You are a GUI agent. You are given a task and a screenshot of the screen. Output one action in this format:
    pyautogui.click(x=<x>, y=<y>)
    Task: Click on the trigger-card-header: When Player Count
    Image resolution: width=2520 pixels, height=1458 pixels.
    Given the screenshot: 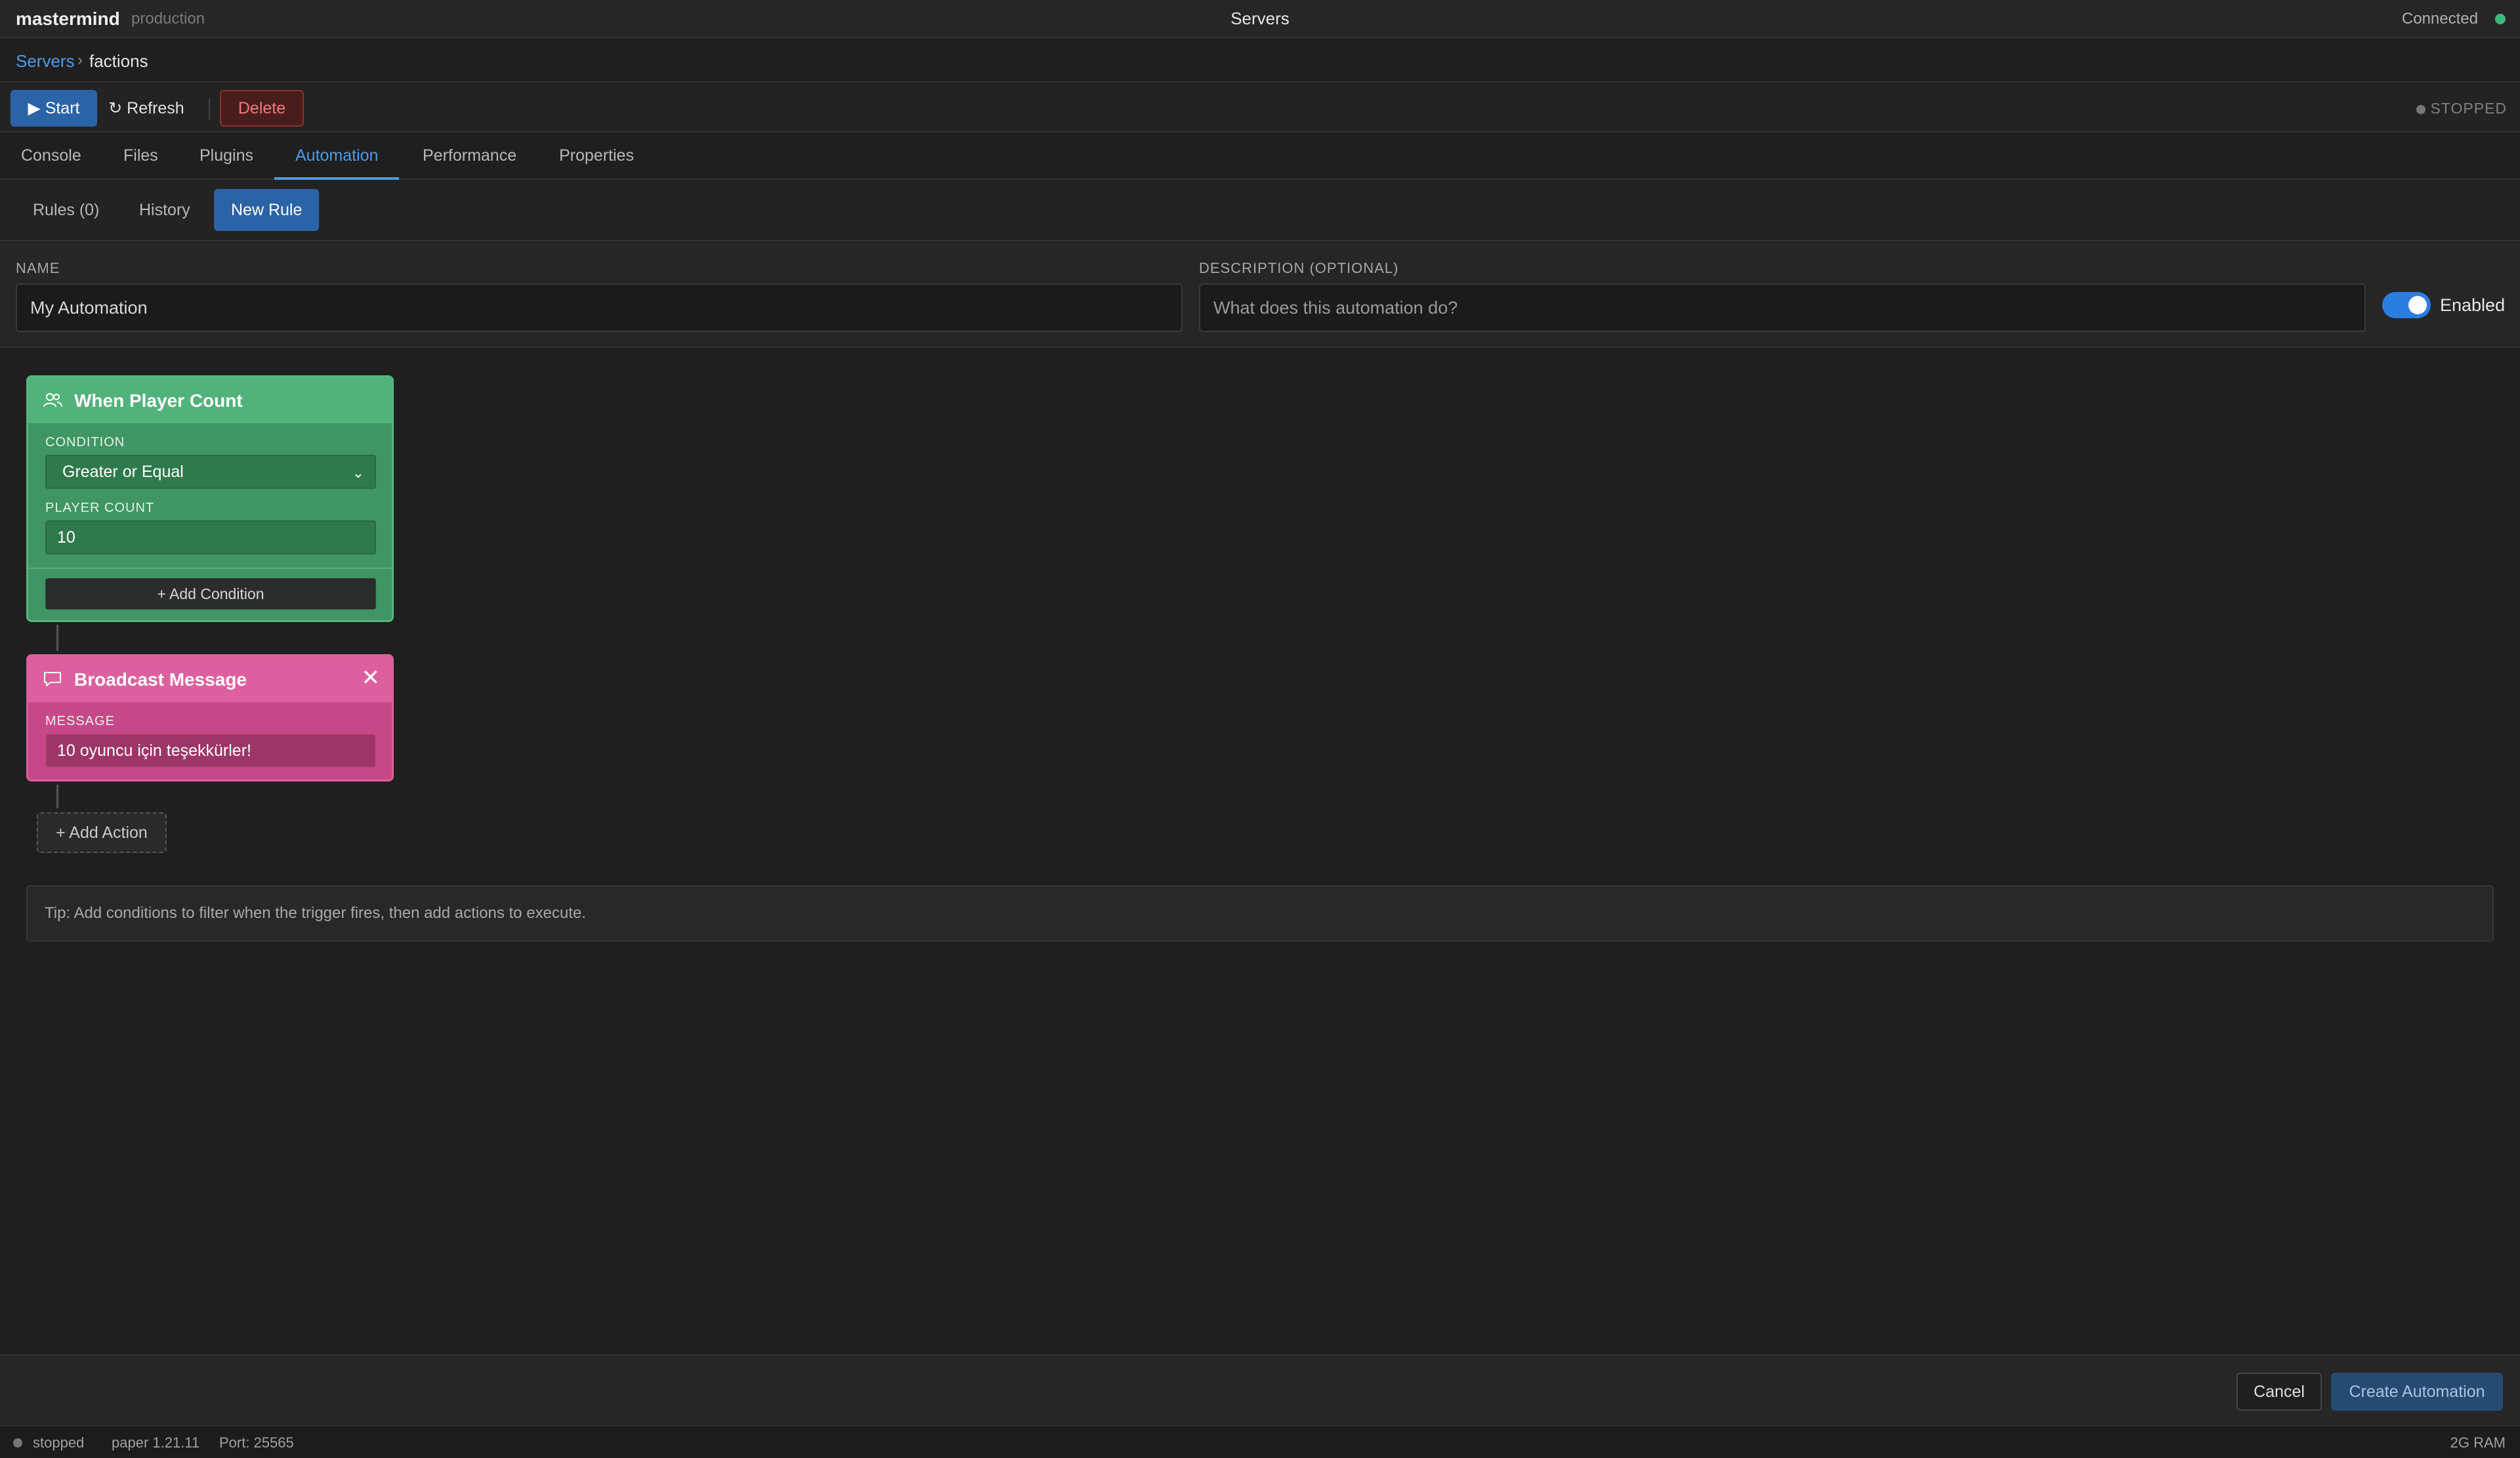 What is the action you would take?
    pyautogui.click(x=210, y=400)
    